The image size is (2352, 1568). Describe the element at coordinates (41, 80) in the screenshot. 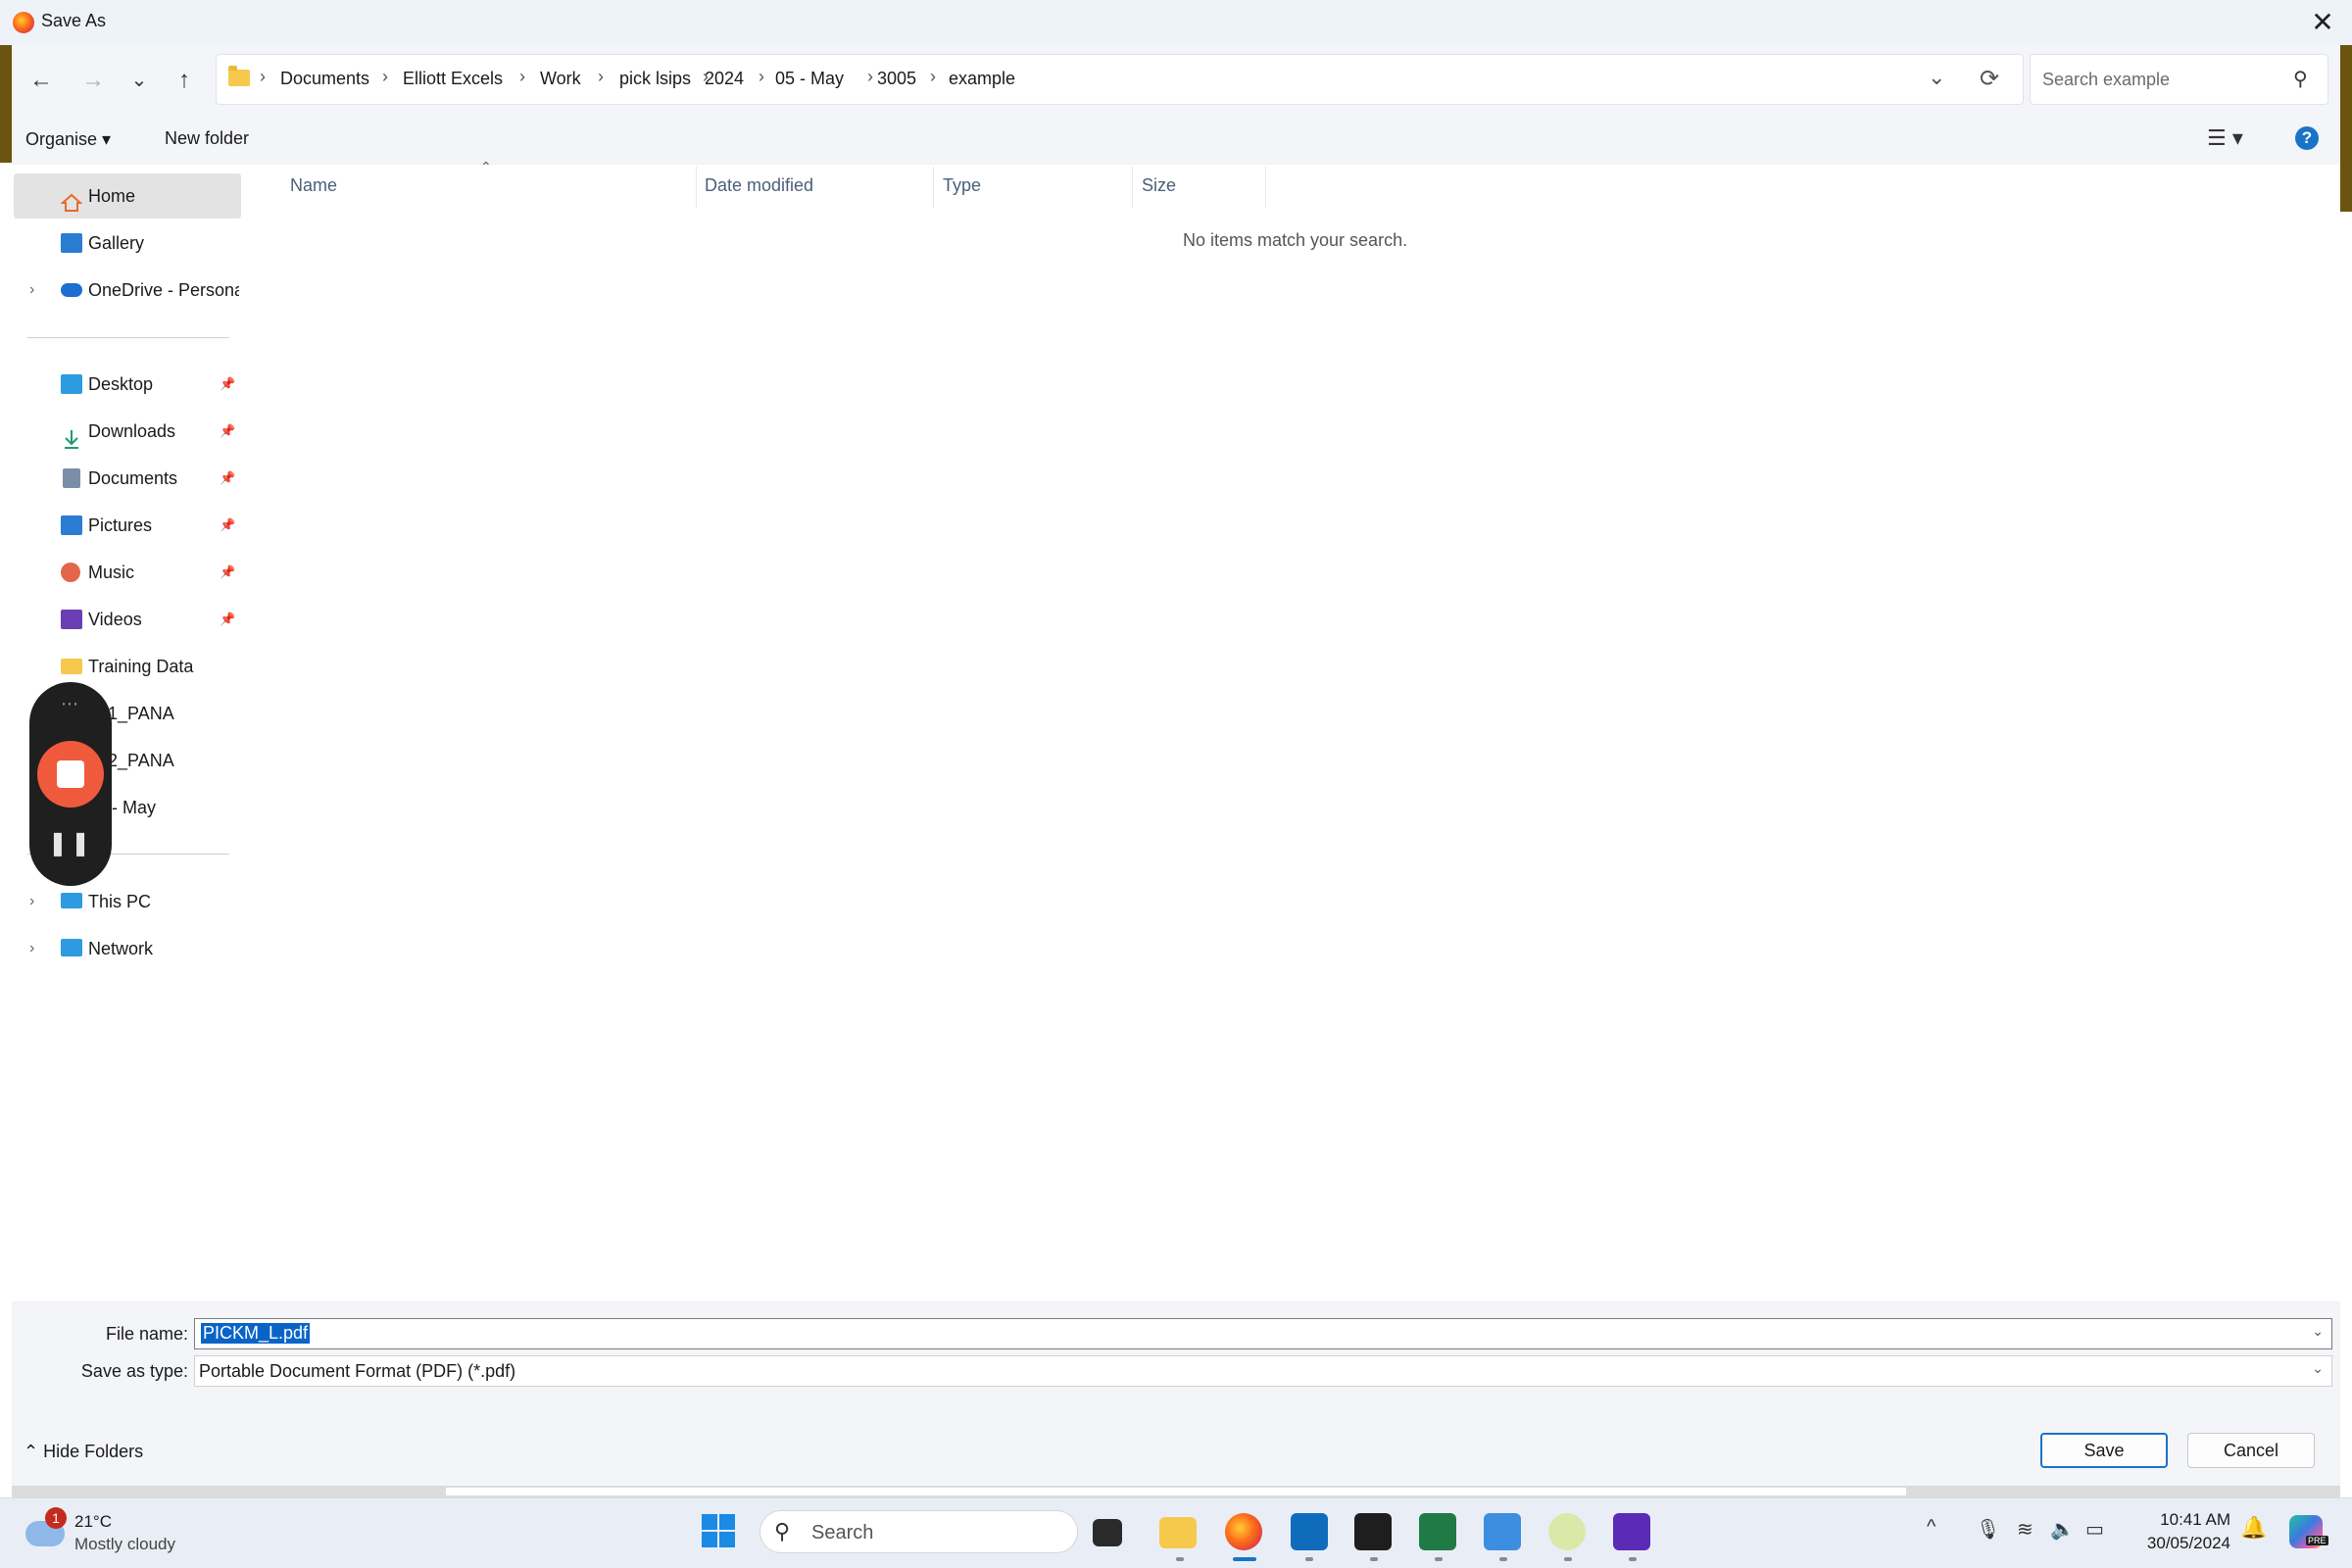

I see `back-button: ←` at that location.